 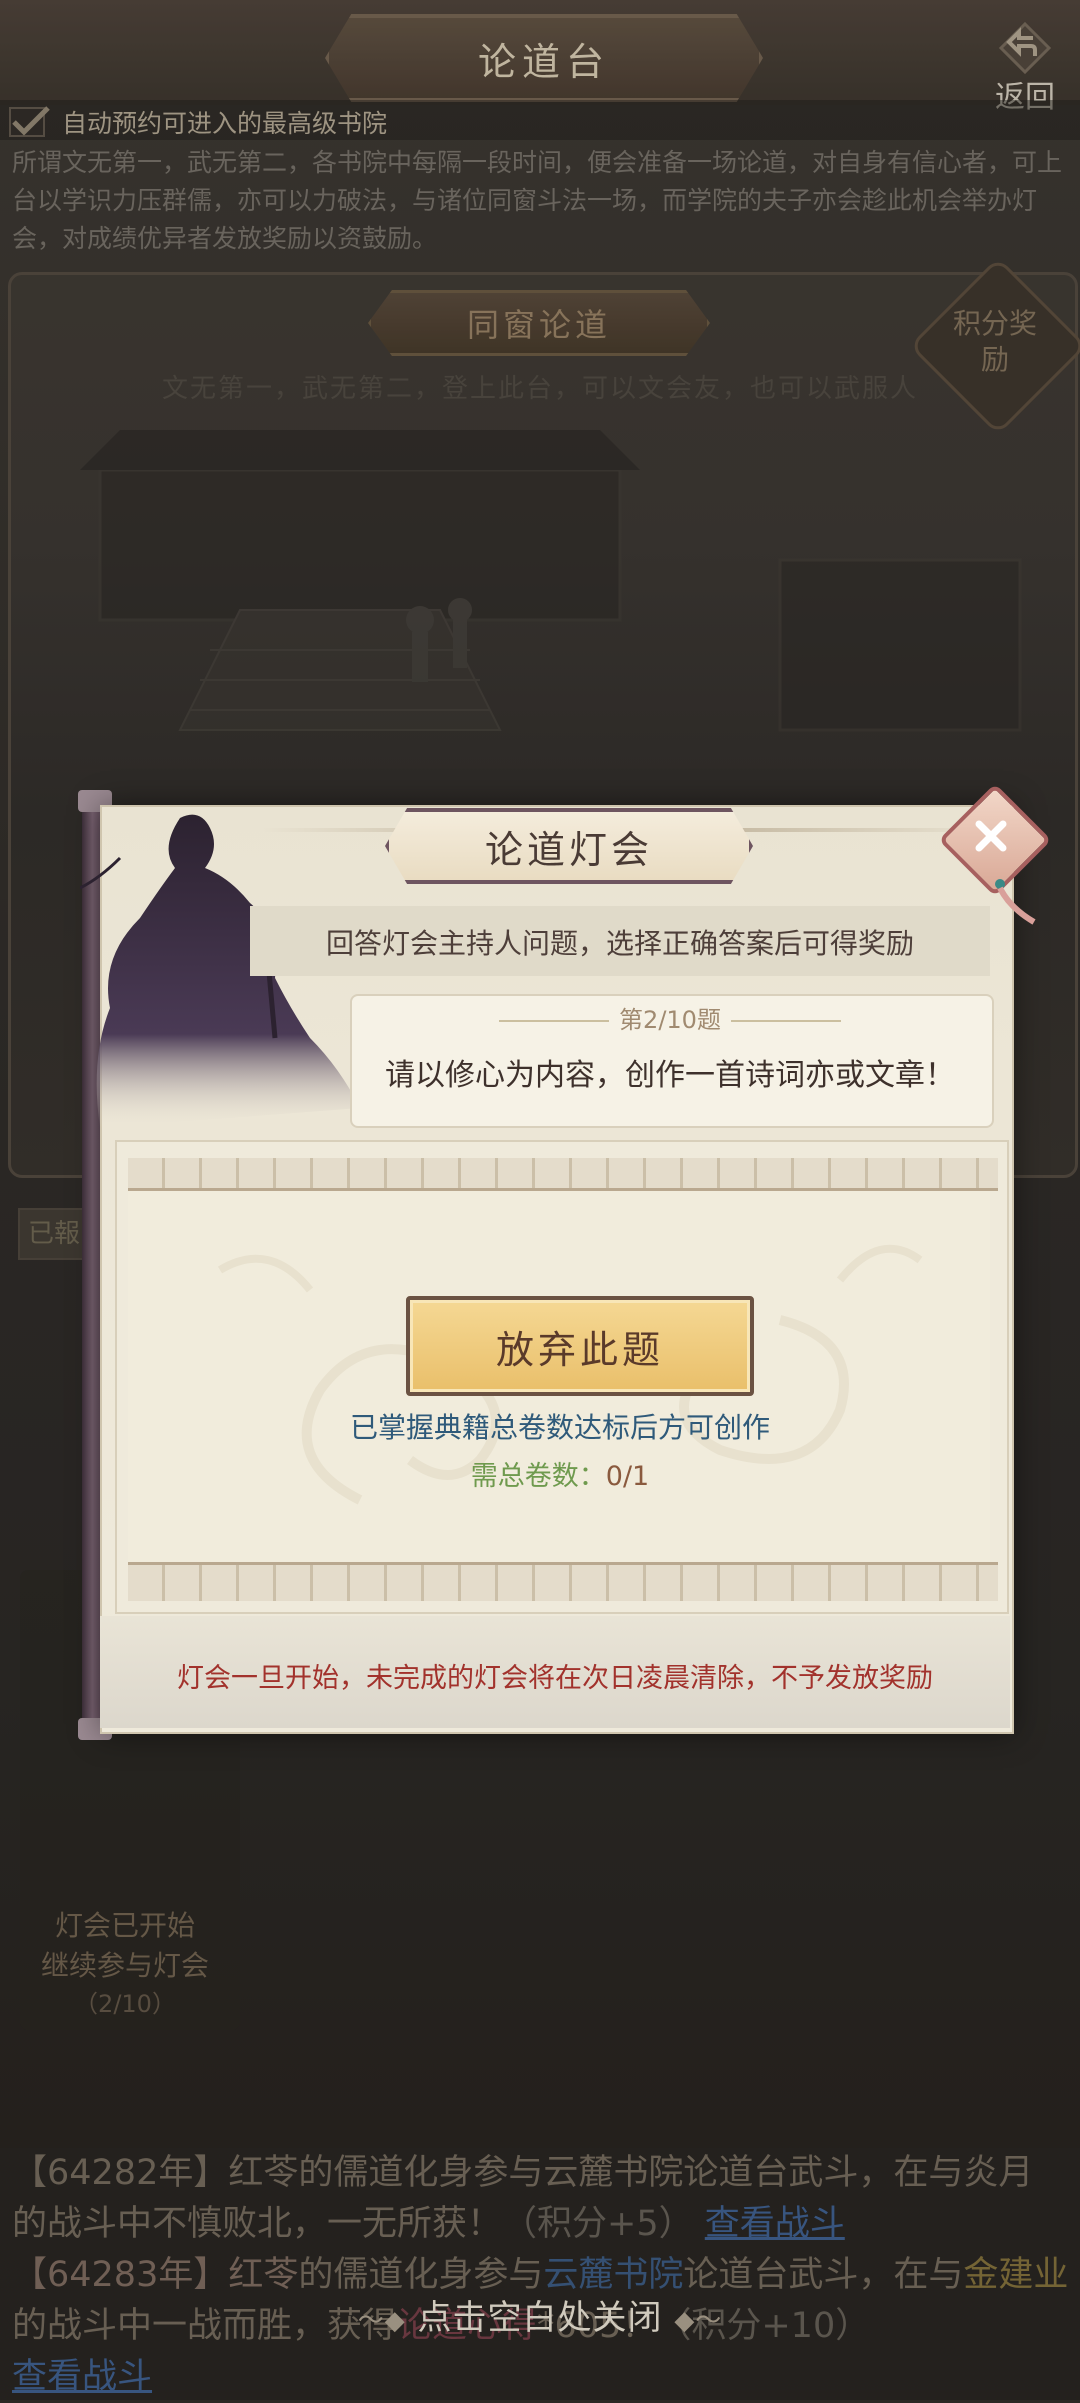 I want to click on requirement-text: 已掌握典籍总卷数达标后方可创作, so click(x=559, y=1427).